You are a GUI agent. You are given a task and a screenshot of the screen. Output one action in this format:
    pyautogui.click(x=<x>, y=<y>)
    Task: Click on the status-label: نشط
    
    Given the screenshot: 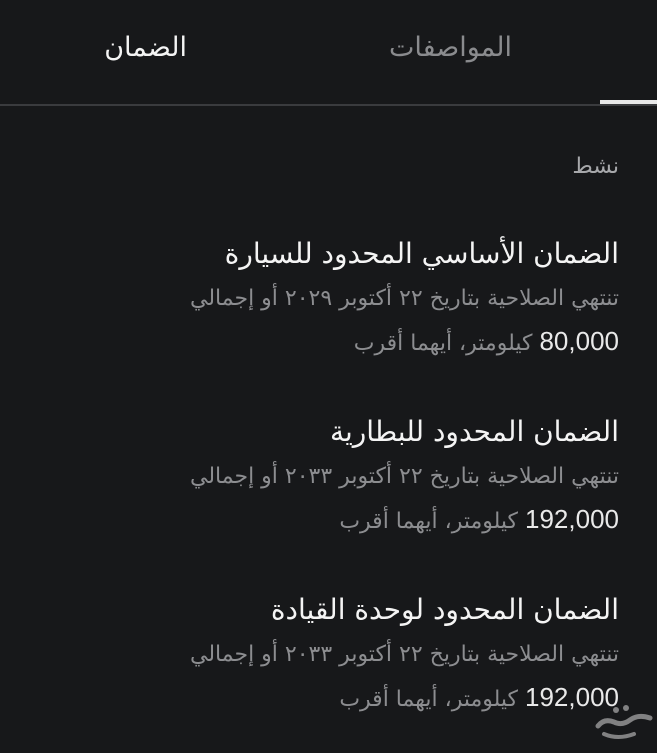 What is the action you would take?
    pyautogui.click(x=595, y=166)
    